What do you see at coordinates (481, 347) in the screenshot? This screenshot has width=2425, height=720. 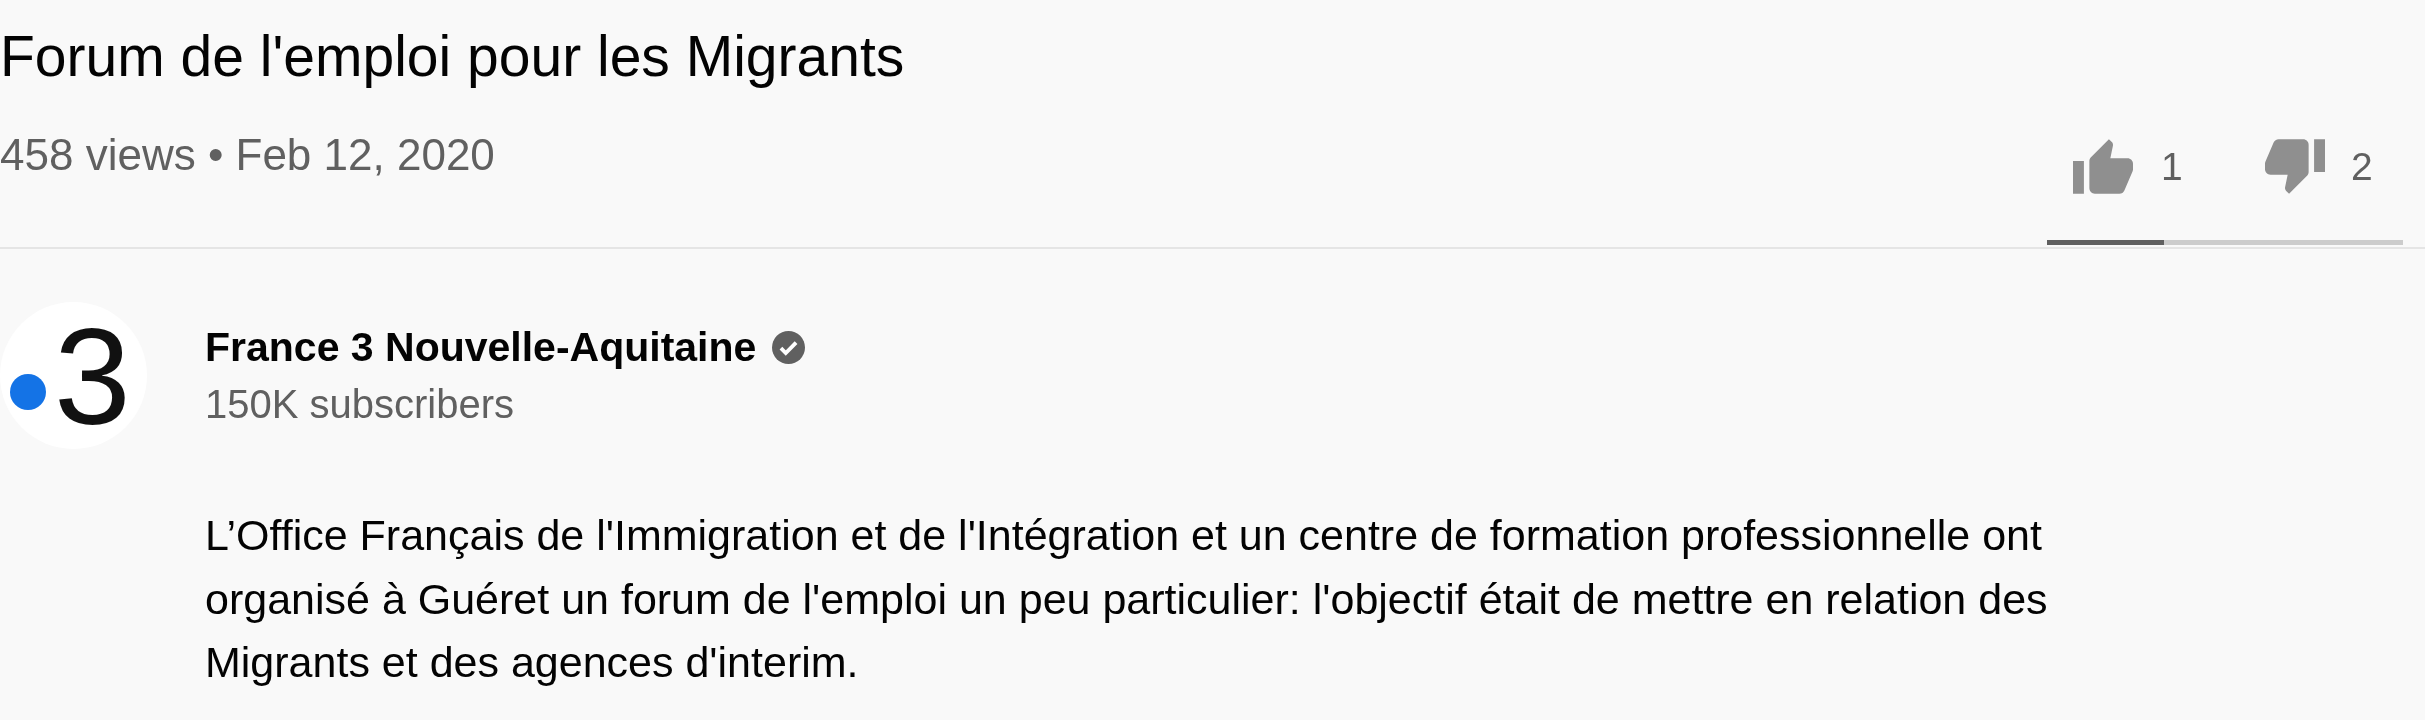 I see `channel-name: France 3 Nouvelle-Aquitaine` at bounding box center [481, 347].